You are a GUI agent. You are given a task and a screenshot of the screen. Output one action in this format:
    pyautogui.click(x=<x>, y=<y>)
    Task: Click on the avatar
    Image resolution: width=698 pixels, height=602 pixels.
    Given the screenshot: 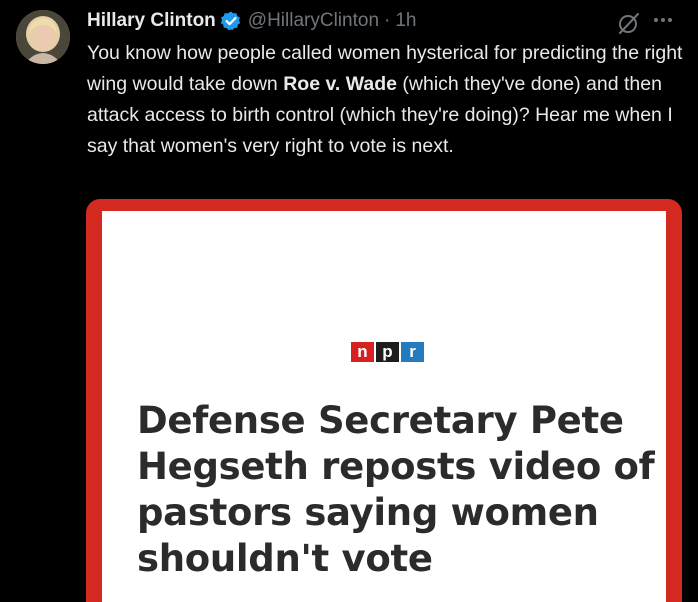 What is the action you would take?
    pyautogui.click(x=43, y=37)
    